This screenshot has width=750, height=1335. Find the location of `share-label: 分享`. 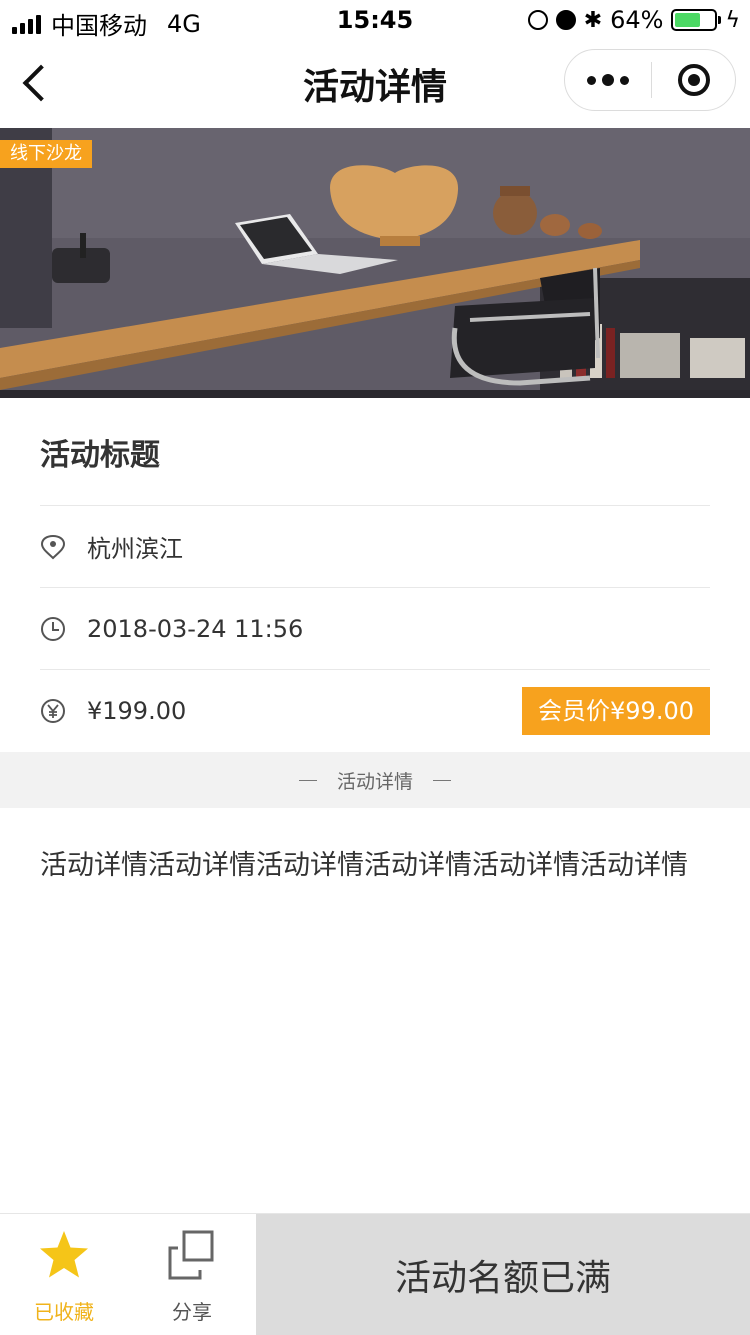

share-label: 分享 is located at coordinates (192, 1312).